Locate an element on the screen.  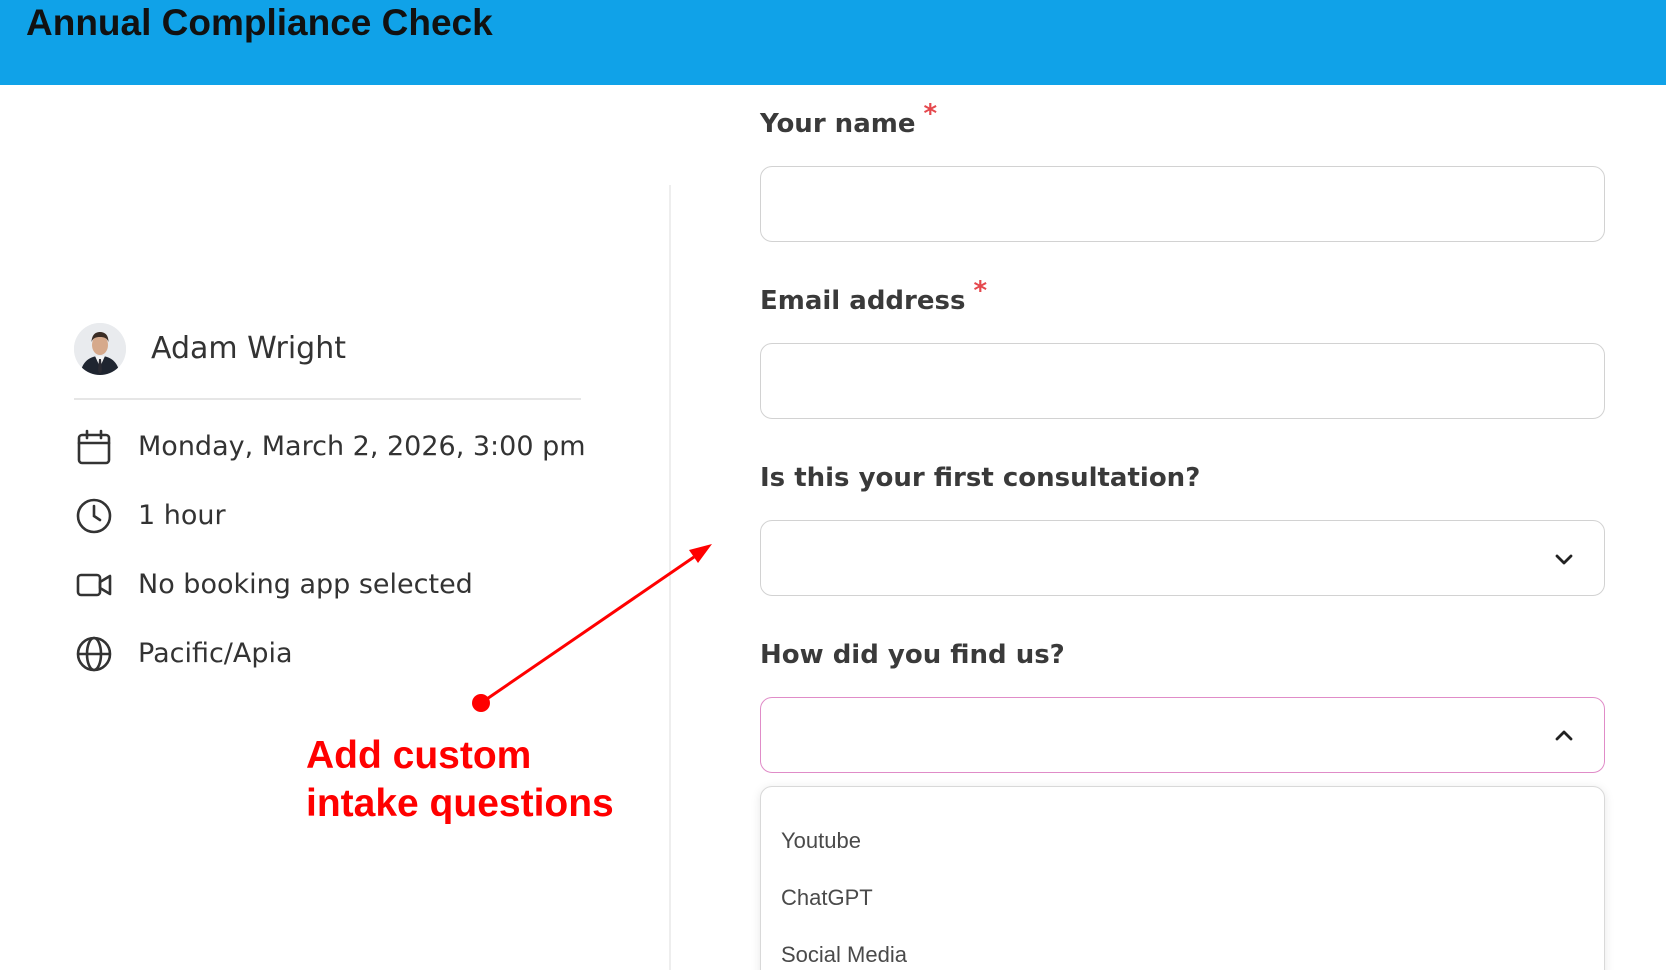
date-time-row: Monday, March 2, 2026, 3:00 pm is located at coordinates (330, 447).